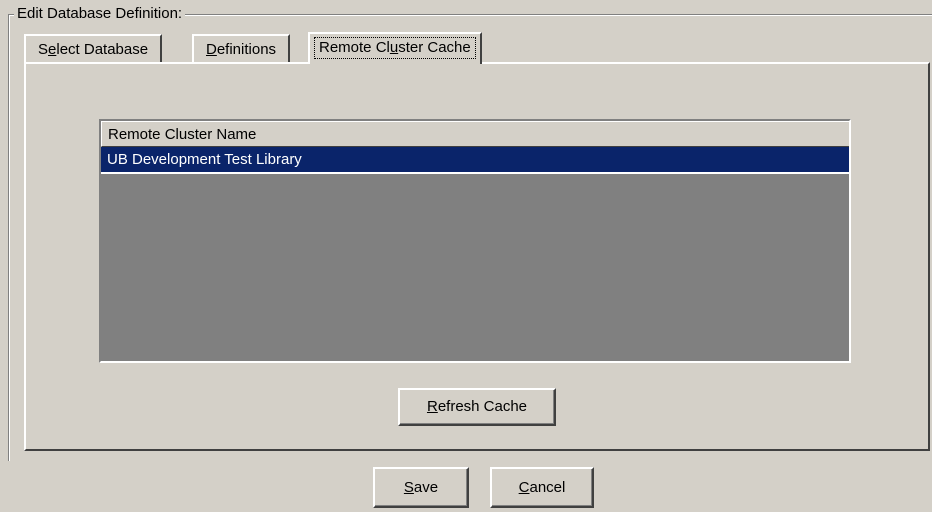  I want to click on tab-focus-rect: Remote Cluster Cache, so click(395, 48).